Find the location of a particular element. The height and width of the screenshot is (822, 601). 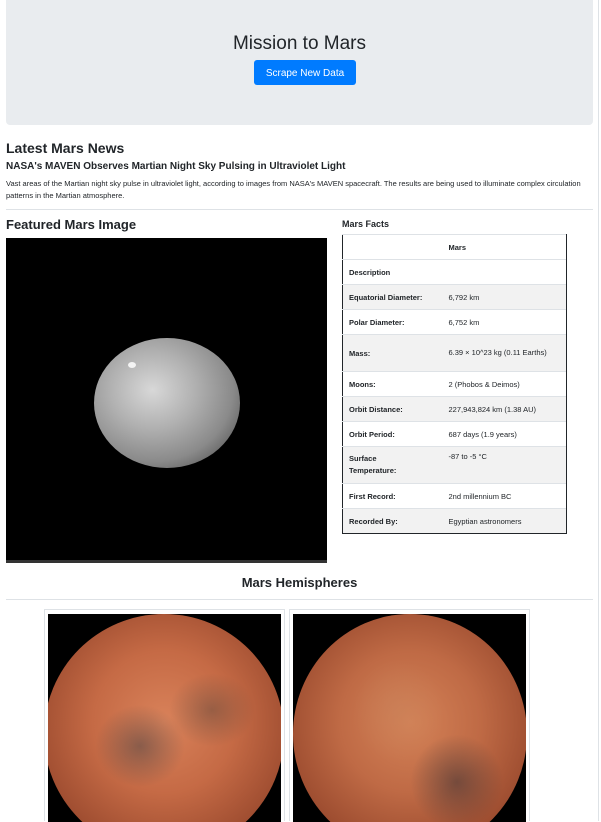

featured-image-title: Featured Mars Image is located at coordinates (71, 224).